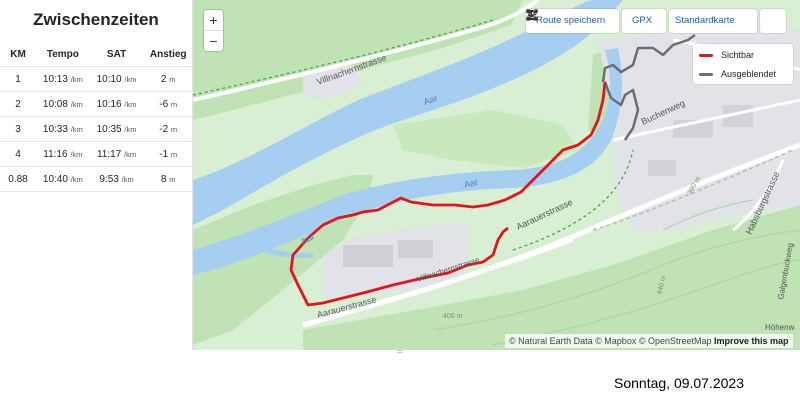  I want to click on table-row: 2 10:08 /km 10:16 /km -6 m, so click(96, 104).